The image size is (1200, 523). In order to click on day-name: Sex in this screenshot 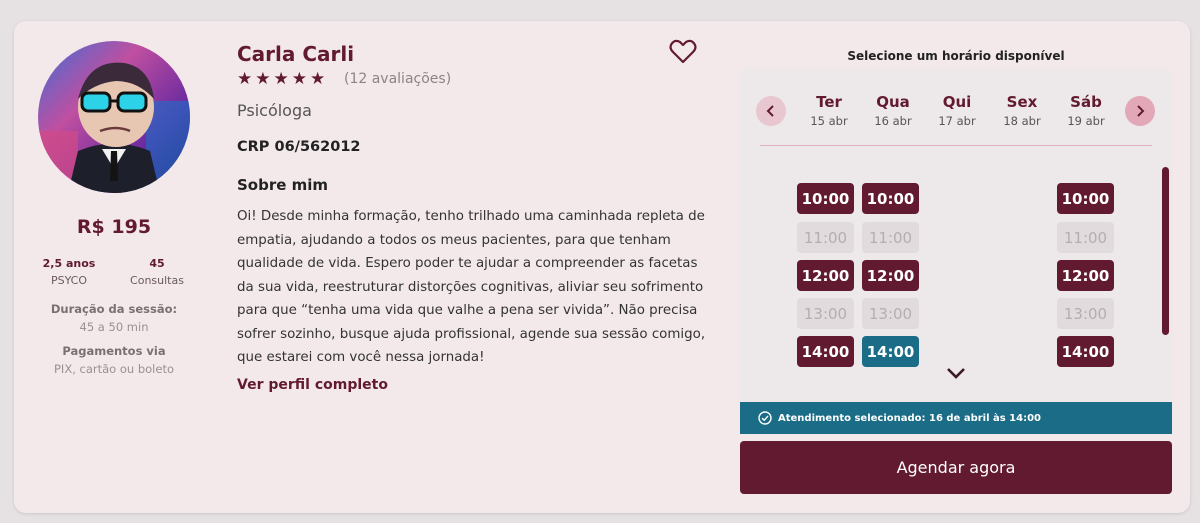, I will do `click(1022, 102)`.